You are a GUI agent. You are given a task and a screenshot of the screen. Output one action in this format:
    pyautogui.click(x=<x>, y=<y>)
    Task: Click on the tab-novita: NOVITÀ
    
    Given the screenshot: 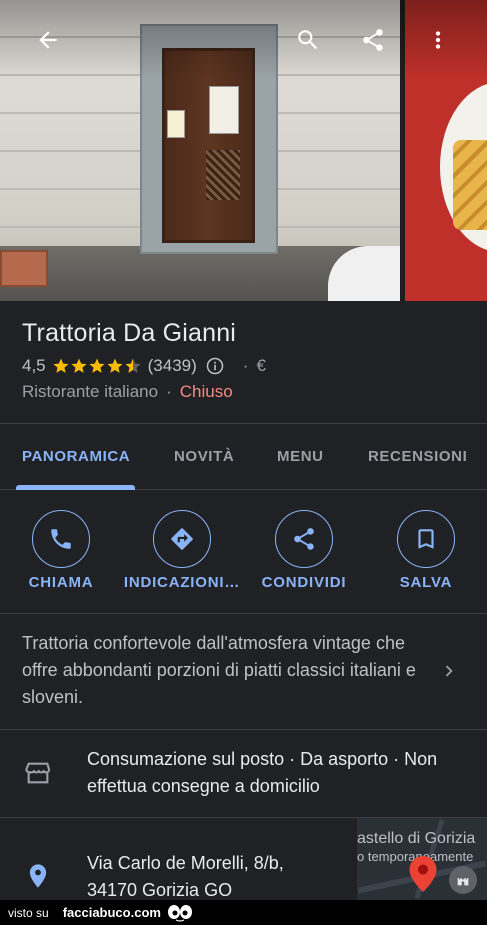 What is the action you would take?
    pyautogui.click(x=204, y=456)
    